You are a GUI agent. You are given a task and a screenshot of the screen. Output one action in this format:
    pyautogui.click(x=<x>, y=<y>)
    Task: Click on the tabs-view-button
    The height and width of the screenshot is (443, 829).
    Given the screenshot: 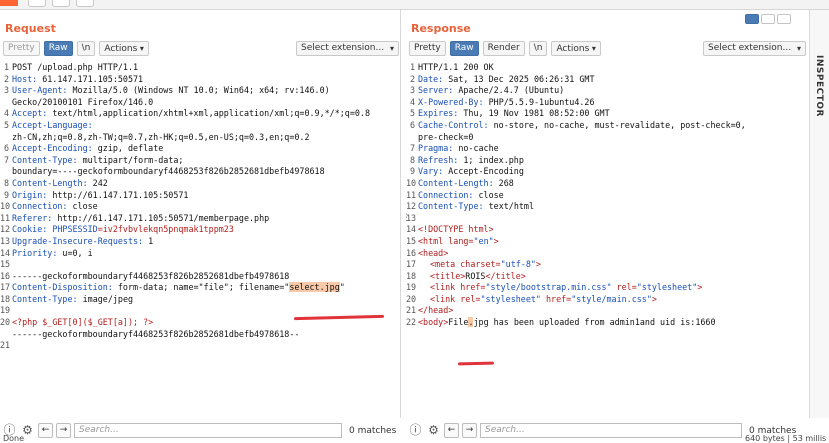 What is the action you would take?
    pyautogui.click(x=784, y=19)
    